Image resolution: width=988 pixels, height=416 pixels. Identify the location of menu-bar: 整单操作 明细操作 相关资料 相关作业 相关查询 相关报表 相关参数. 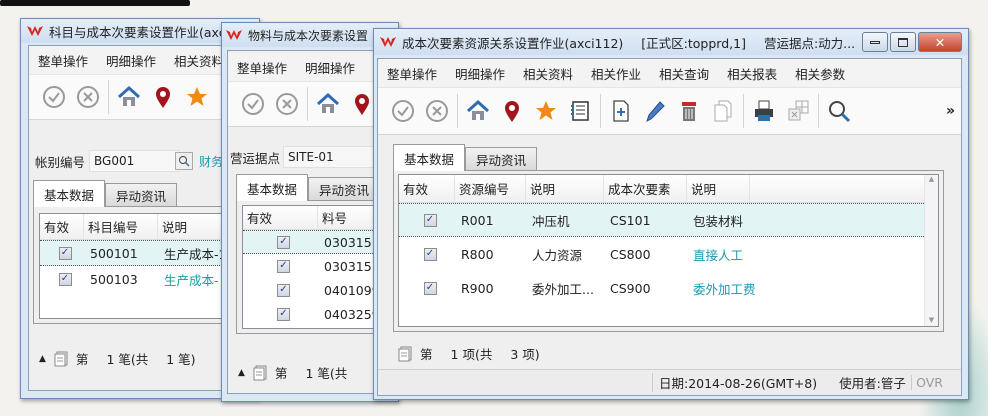
(669, 73).